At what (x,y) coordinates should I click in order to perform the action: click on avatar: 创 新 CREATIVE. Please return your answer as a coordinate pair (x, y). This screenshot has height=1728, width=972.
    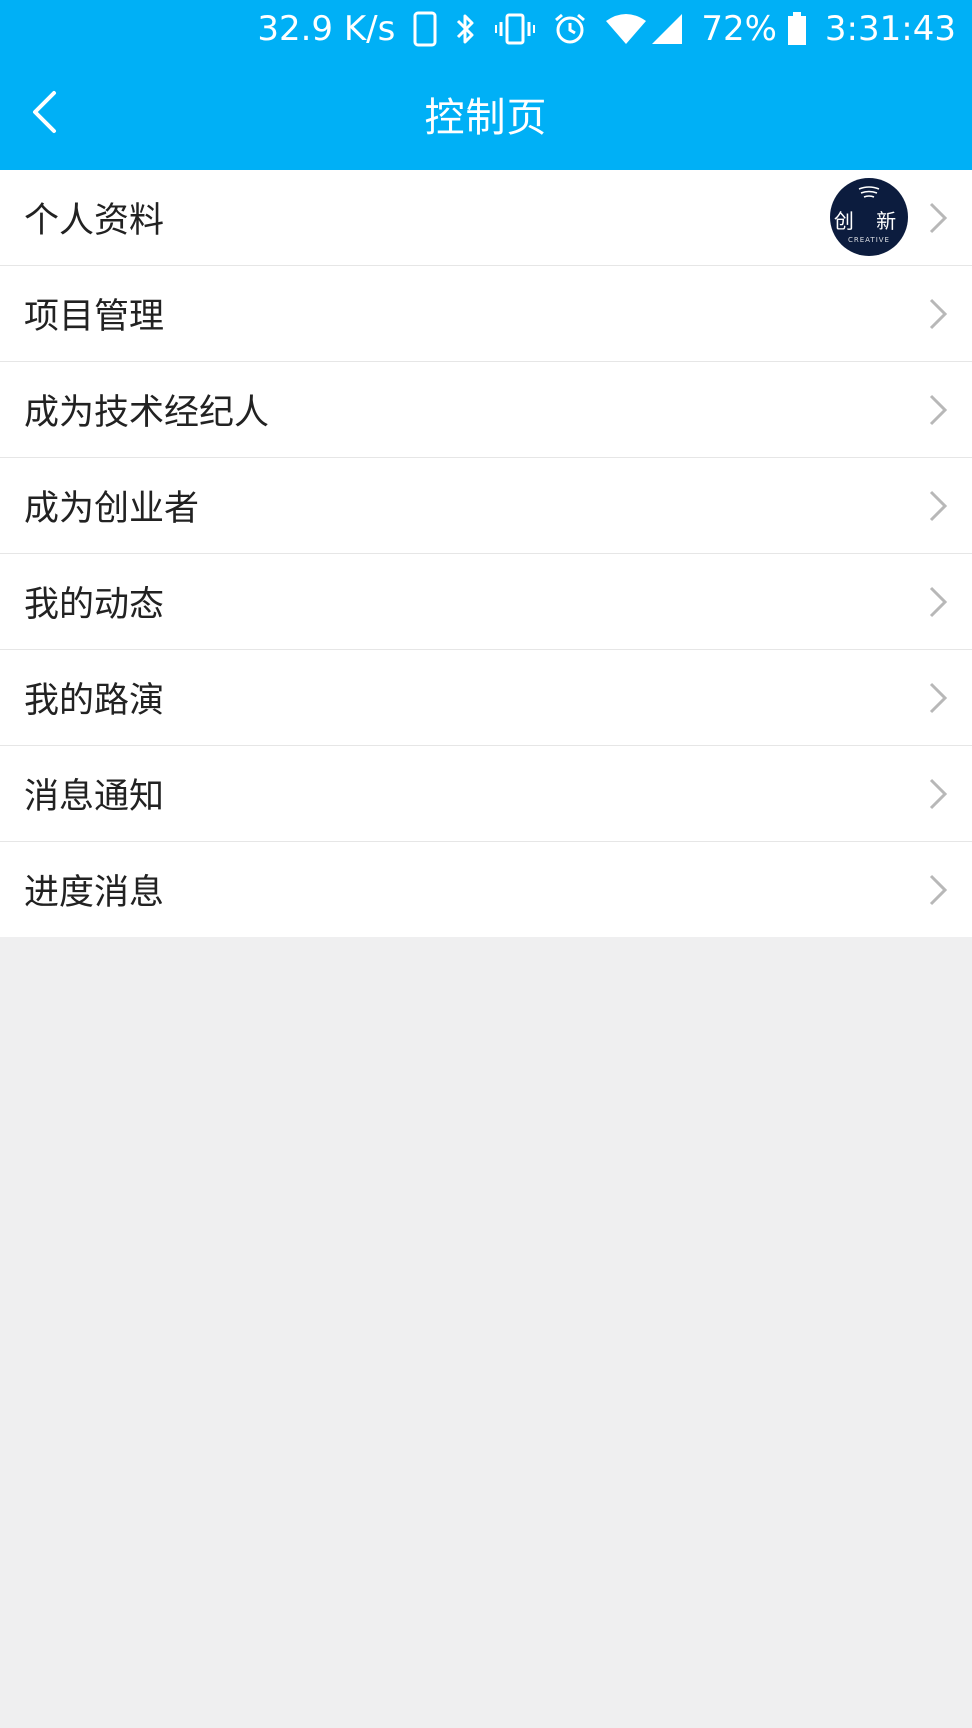
    Looking at the image, I should click on (869, 217).